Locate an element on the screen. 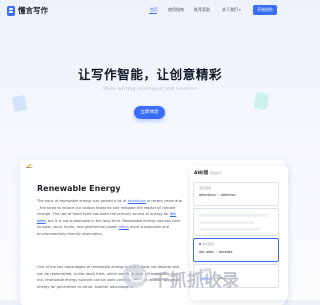  panel-title: AI纠错 is located at coordinates (201, 173).